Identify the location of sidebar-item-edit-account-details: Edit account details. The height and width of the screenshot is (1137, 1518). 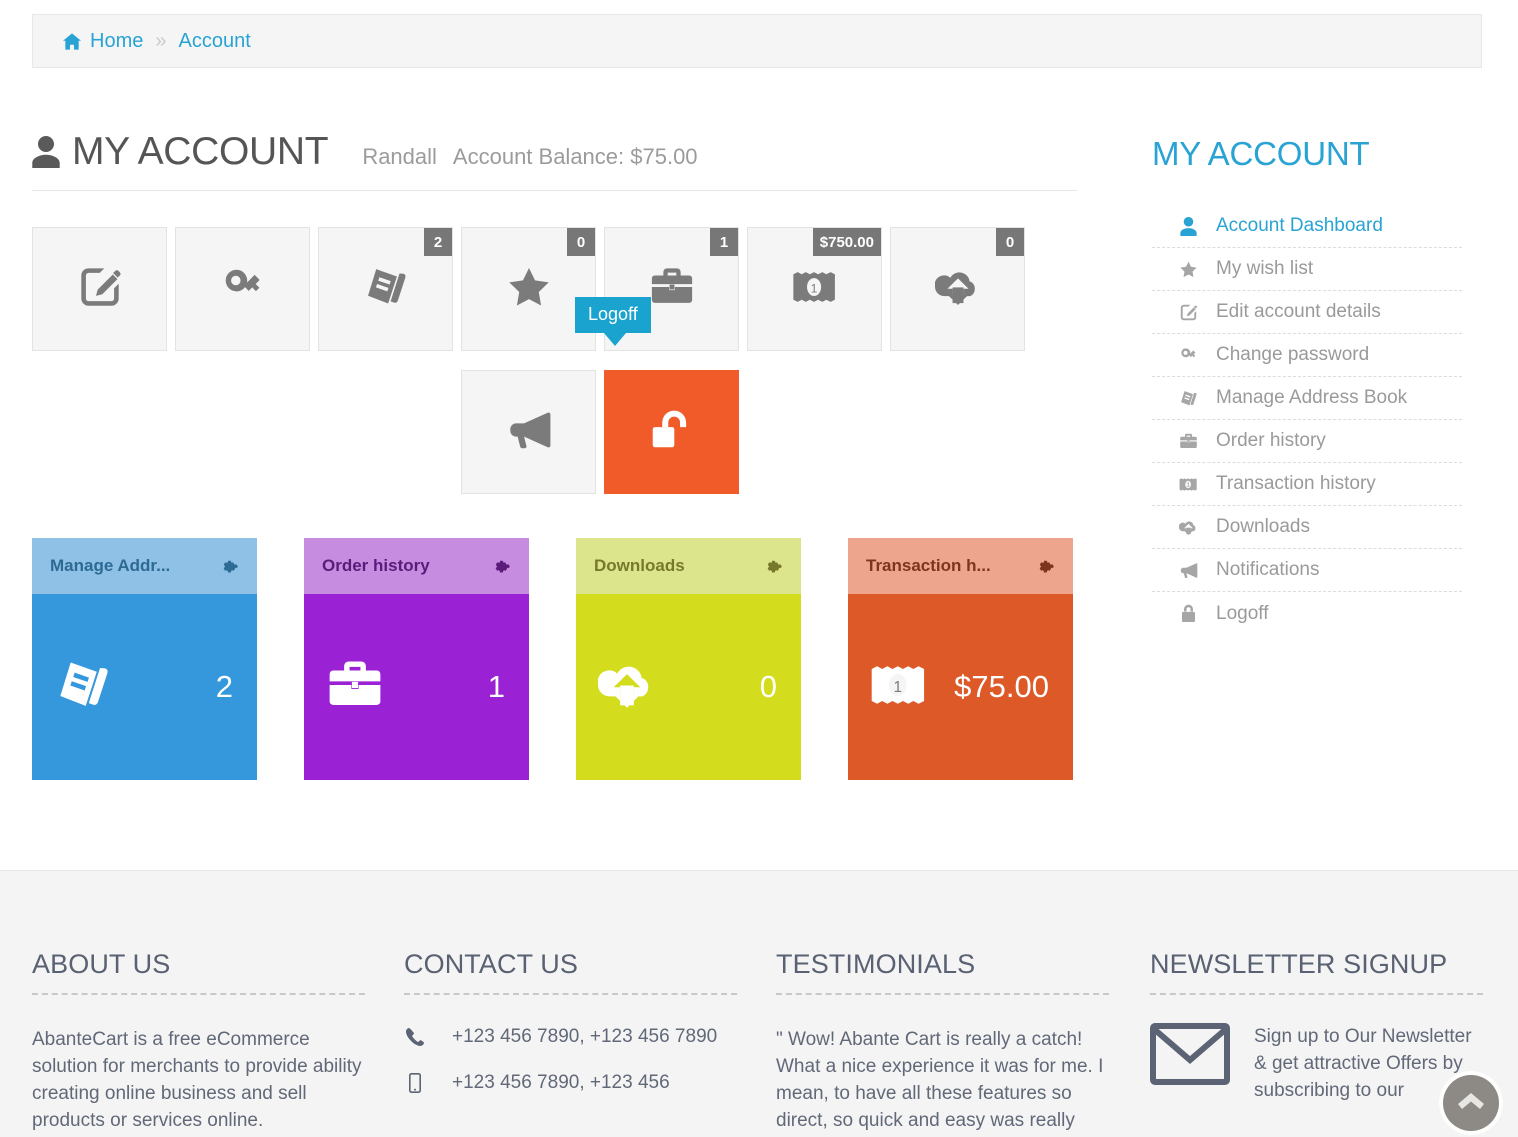
(1307, 312).